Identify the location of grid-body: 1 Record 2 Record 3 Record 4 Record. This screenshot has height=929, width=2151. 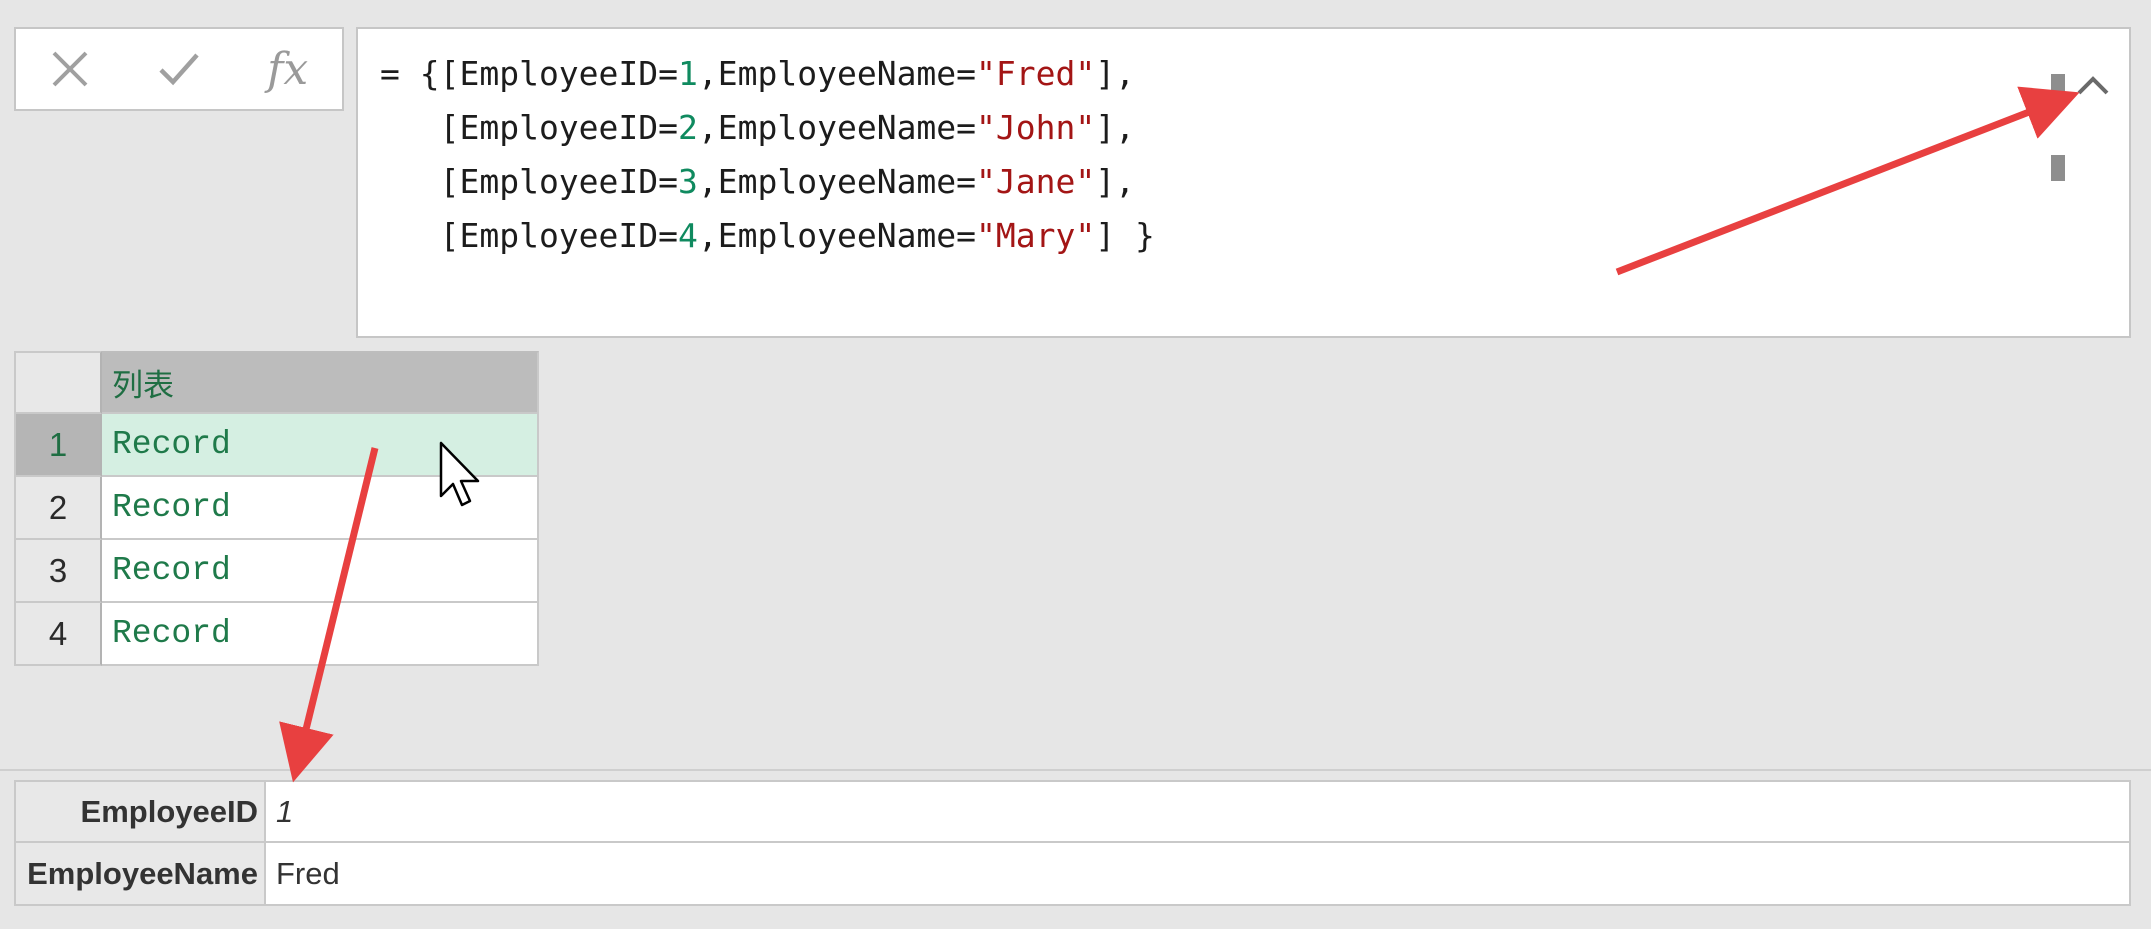
(276, 540).